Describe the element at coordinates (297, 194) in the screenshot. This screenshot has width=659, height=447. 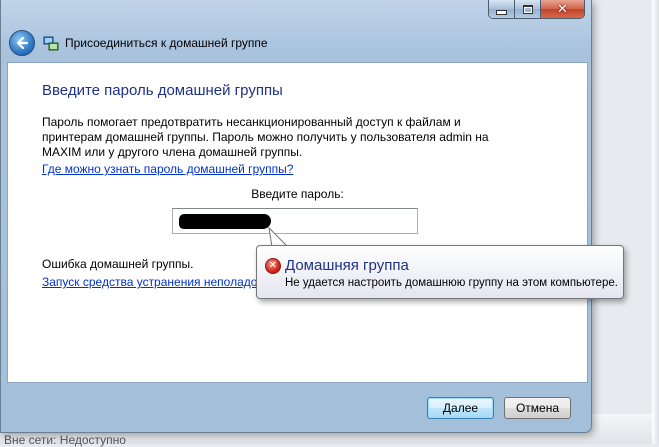
I see `password-label: Введите пароль:` at that location.